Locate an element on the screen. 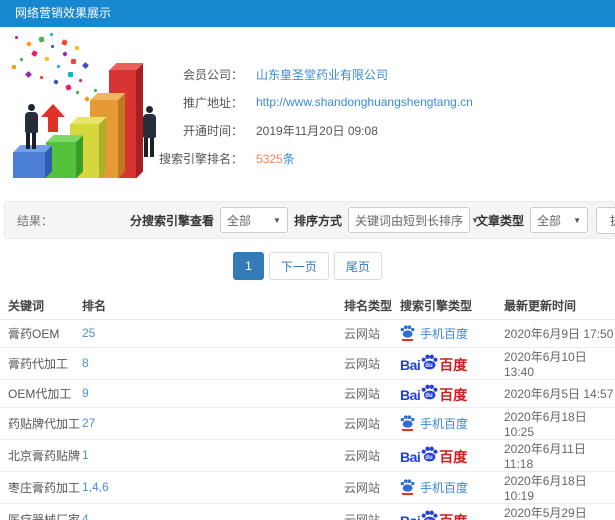 Image resolution: width=615 pixels, height=520 pixels. table-header-row: 关键词 排名 排名类型 搜索引擎类型 最新更新时间 is located at coordinates (307, 306).